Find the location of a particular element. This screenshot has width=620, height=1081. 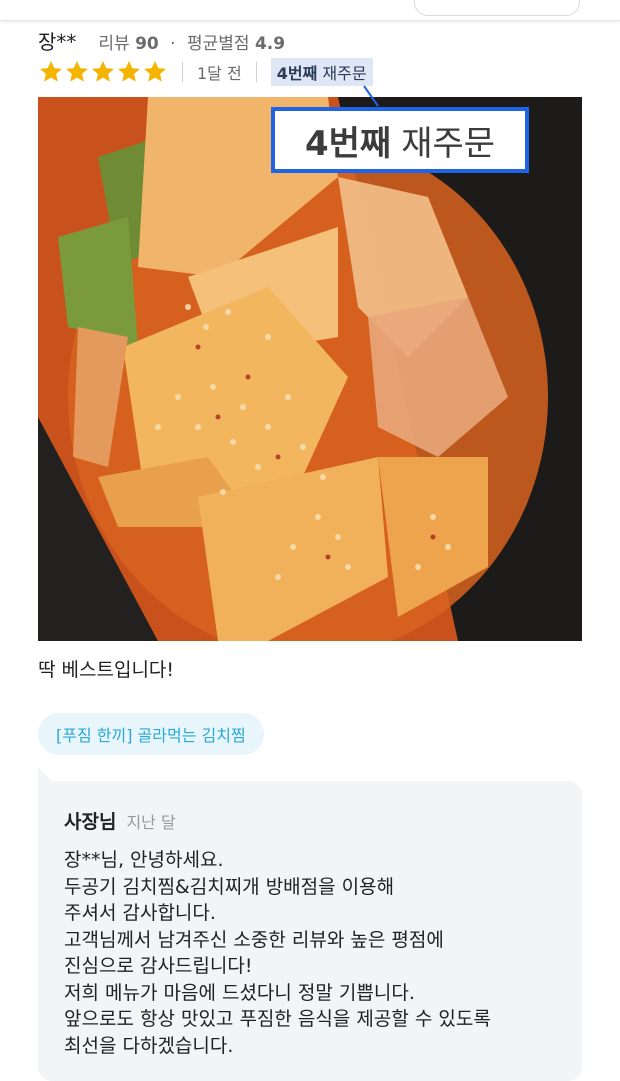

reply-header: 사장님 지난 달 is located at coordinates (120, 820).